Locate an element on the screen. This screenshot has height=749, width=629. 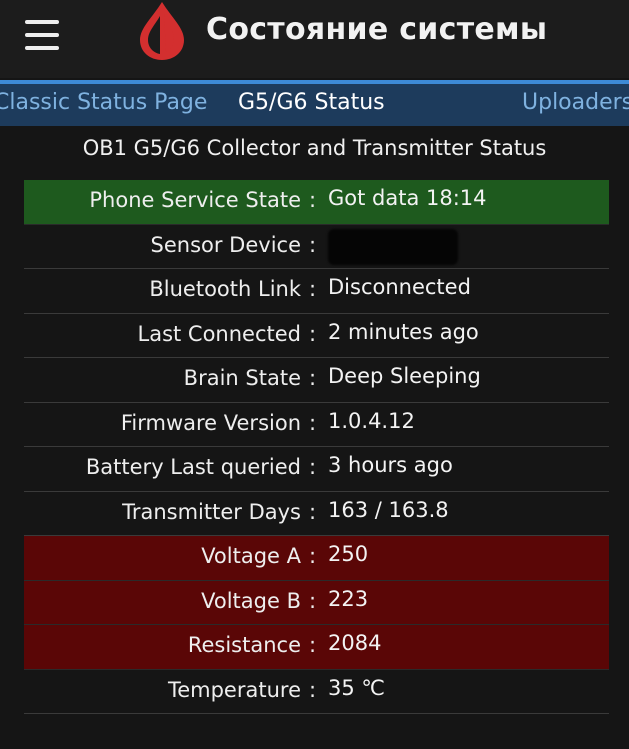
status-row-sensor-device: Sensor Device : is located at coordinates (316, 247).